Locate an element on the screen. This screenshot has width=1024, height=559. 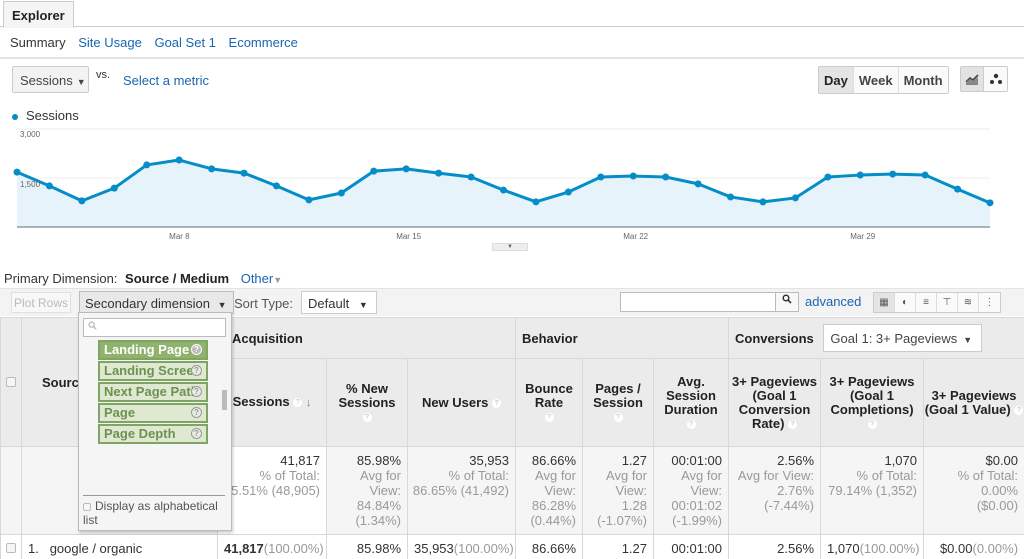
row-pages-session: 1.27 is located at coordinates (618, 546).